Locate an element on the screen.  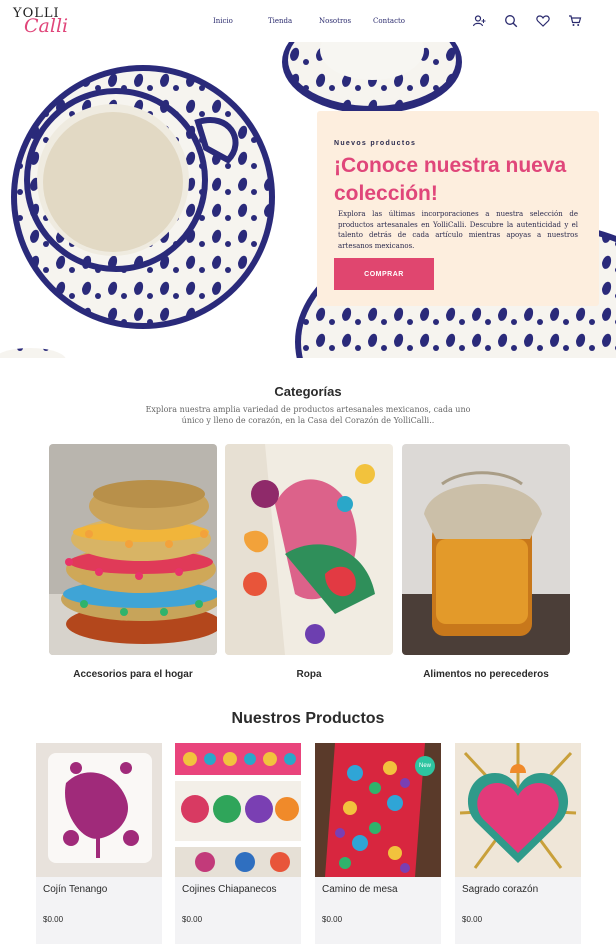
honey-jar-image is located at coordinates (486, 549).